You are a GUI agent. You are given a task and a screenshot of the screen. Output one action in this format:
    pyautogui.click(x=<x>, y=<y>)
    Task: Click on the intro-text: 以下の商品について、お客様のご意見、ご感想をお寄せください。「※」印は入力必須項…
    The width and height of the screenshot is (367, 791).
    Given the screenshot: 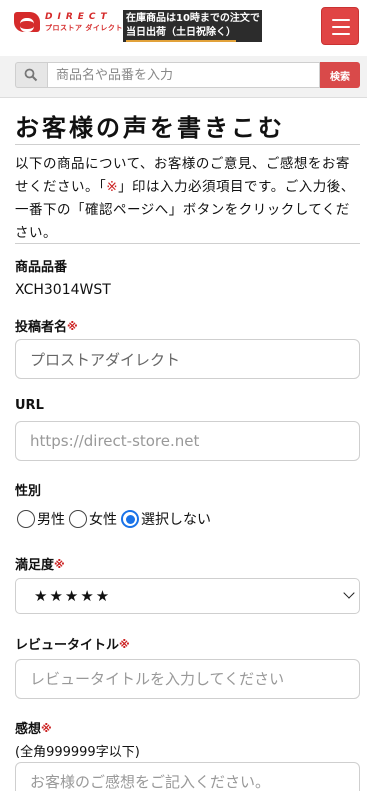 What is the action you would take?
    pyautogui.click(x=187, y=194)
    